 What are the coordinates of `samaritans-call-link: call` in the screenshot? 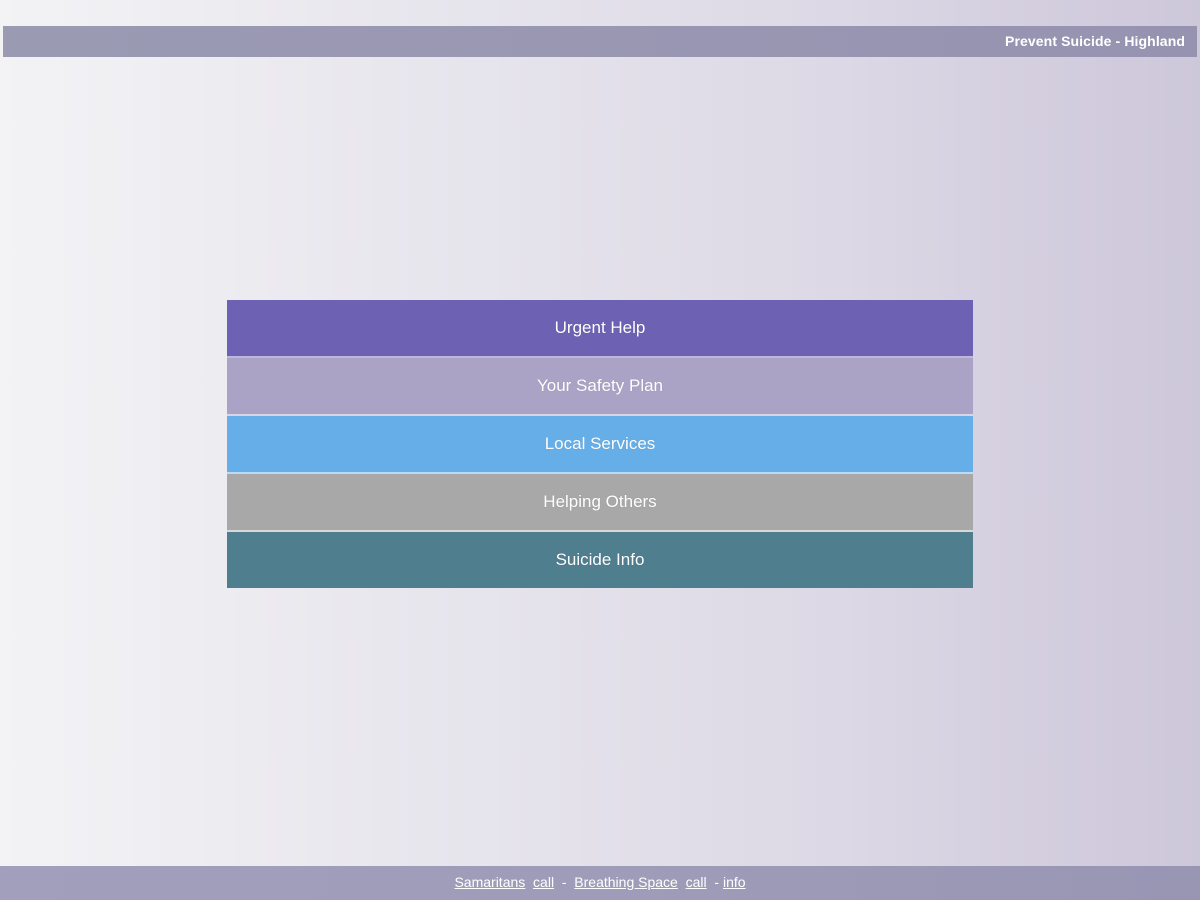 It's located at (543, 882).